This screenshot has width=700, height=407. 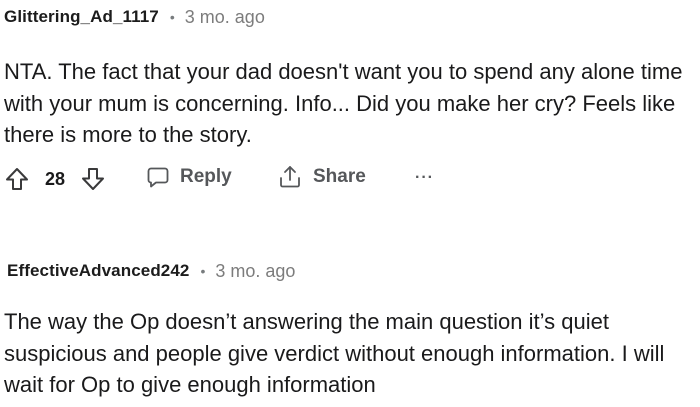 What do you see at coordinates (290, 177) in the screenshot?
I see `share-upload-icon` at bounding box center [290, 177].